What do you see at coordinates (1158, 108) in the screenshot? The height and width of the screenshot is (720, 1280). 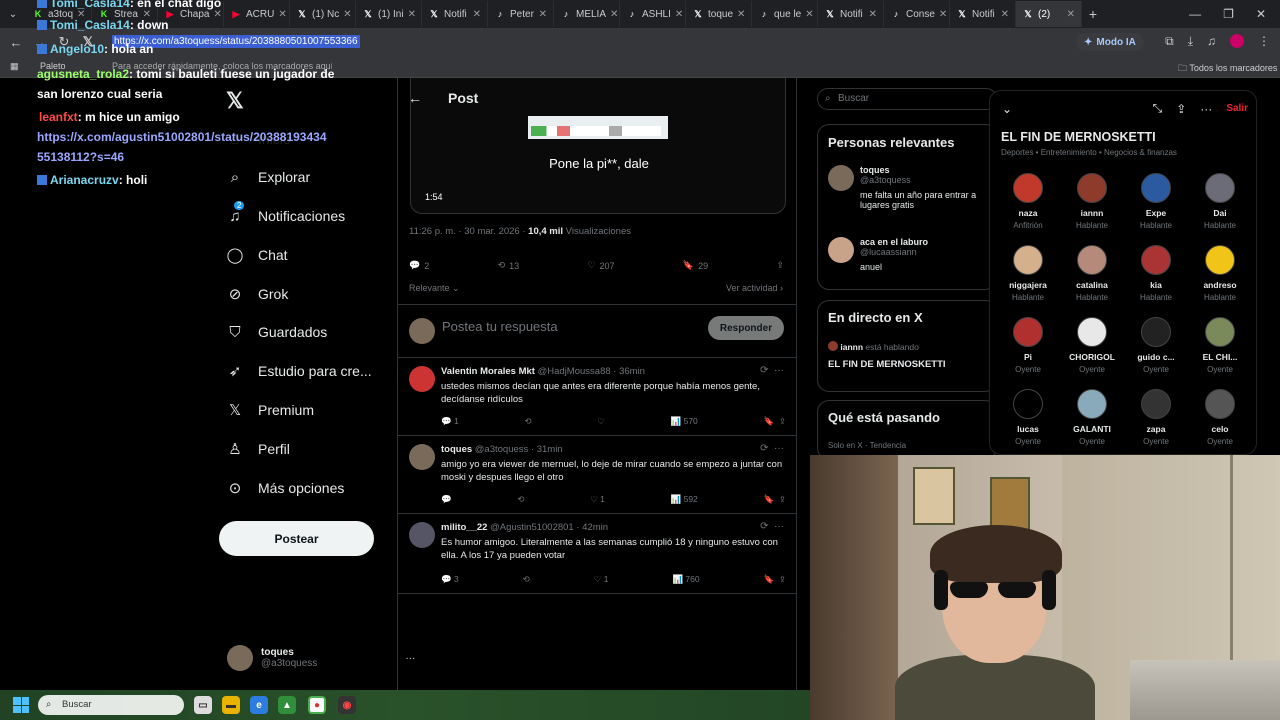 I see `minimize-space-icon: ⤡` at bounding box center [1158, 108].